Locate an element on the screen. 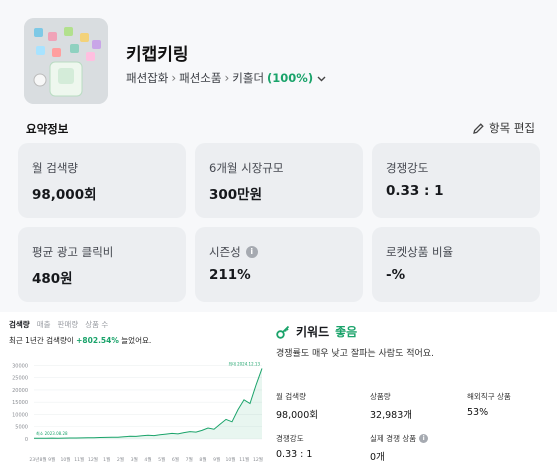 The height and width of the screenshot is (469, 557). keyword-stat-monthly-search: 월 검색량 98,000회 is located at coordinates (297, 406).